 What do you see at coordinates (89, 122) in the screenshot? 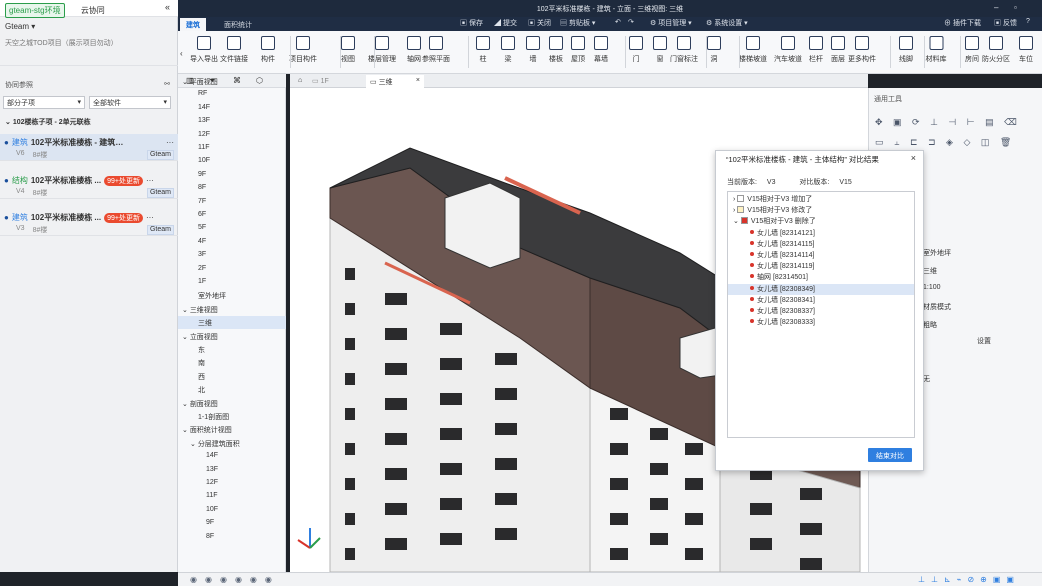
I see `group-header: ⌄ 102楼栋子项 - 2单元联栋` at bounding box center [89, 122].